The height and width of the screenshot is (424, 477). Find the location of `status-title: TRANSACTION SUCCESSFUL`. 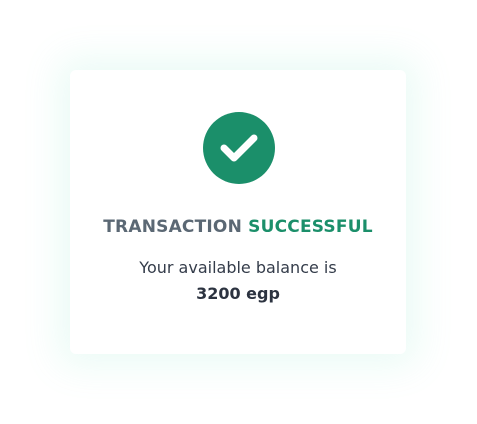

status-title: TRANSACTION SUCCESSFUL is located at coordinates (238, 227).